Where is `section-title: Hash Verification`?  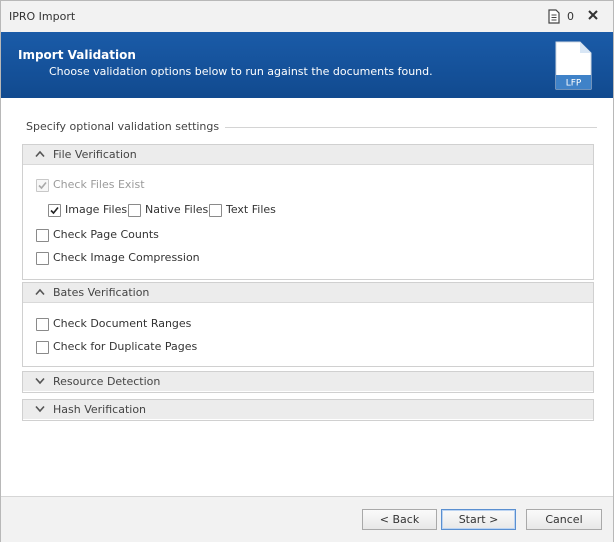 section-title: Hash Verification is located at coordinates (100, 409).